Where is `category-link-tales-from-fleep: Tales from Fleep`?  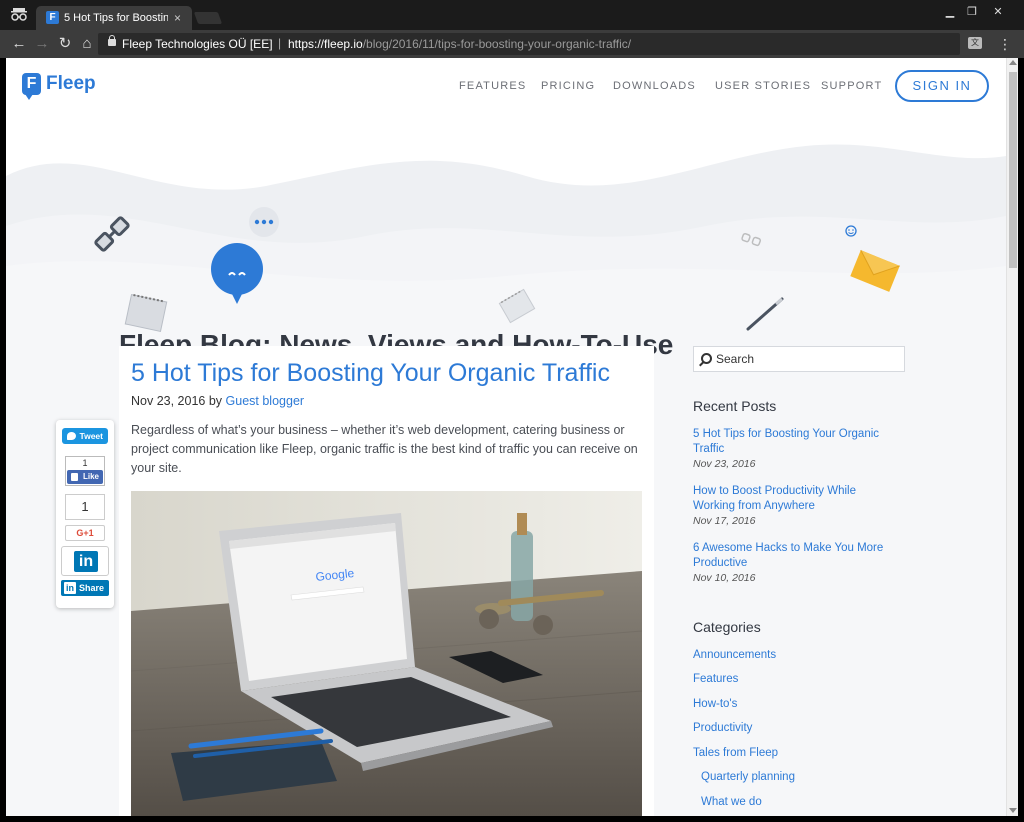
category-link-tales-from-fleep: Tales from Fleep is located at coordinates (735, 753).